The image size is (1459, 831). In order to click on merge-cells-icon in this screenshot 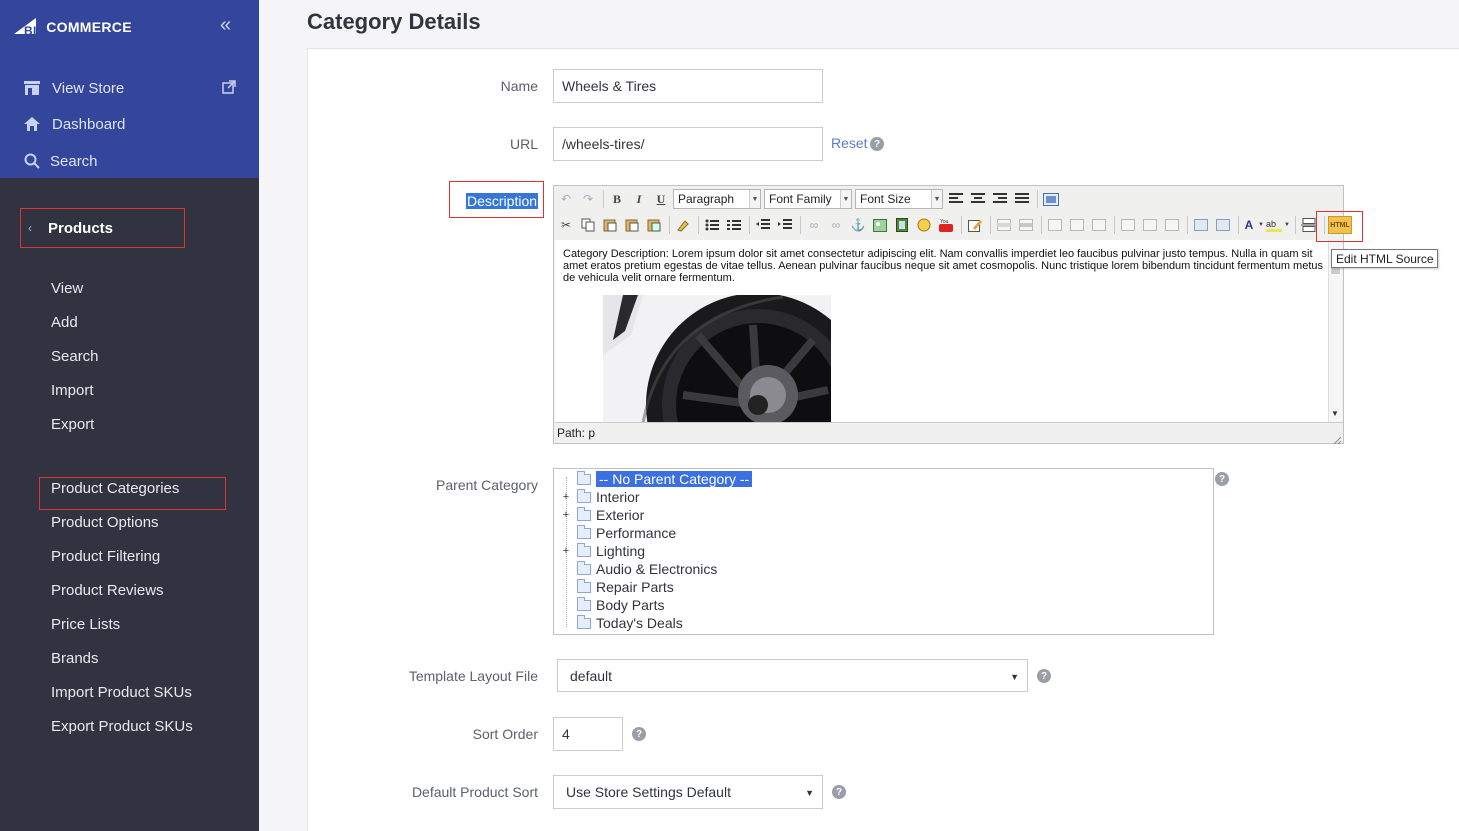, I will do `click(1150, 225)`.